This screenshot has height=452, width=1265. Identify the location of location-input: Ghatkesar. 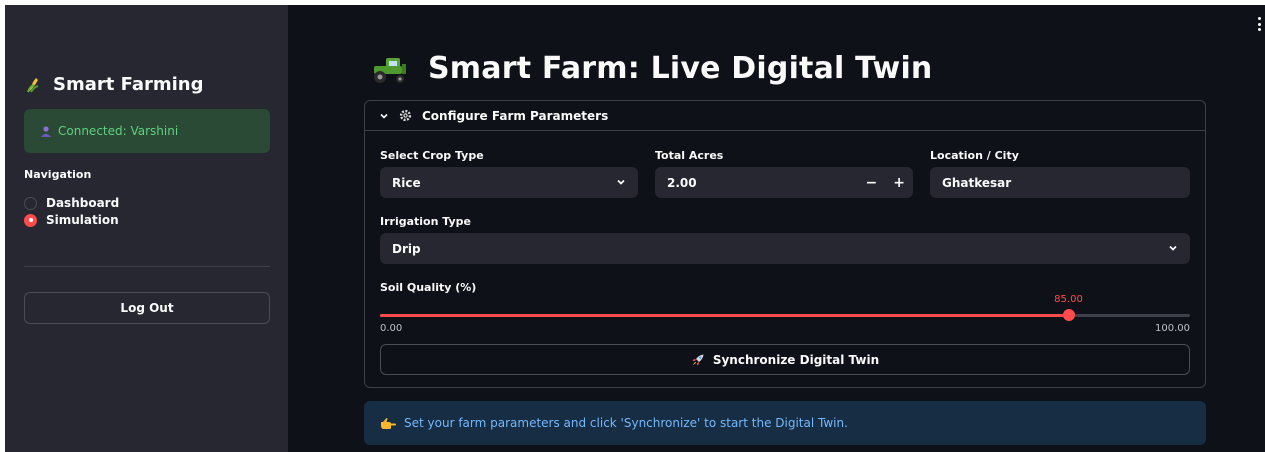
(1060, 182).